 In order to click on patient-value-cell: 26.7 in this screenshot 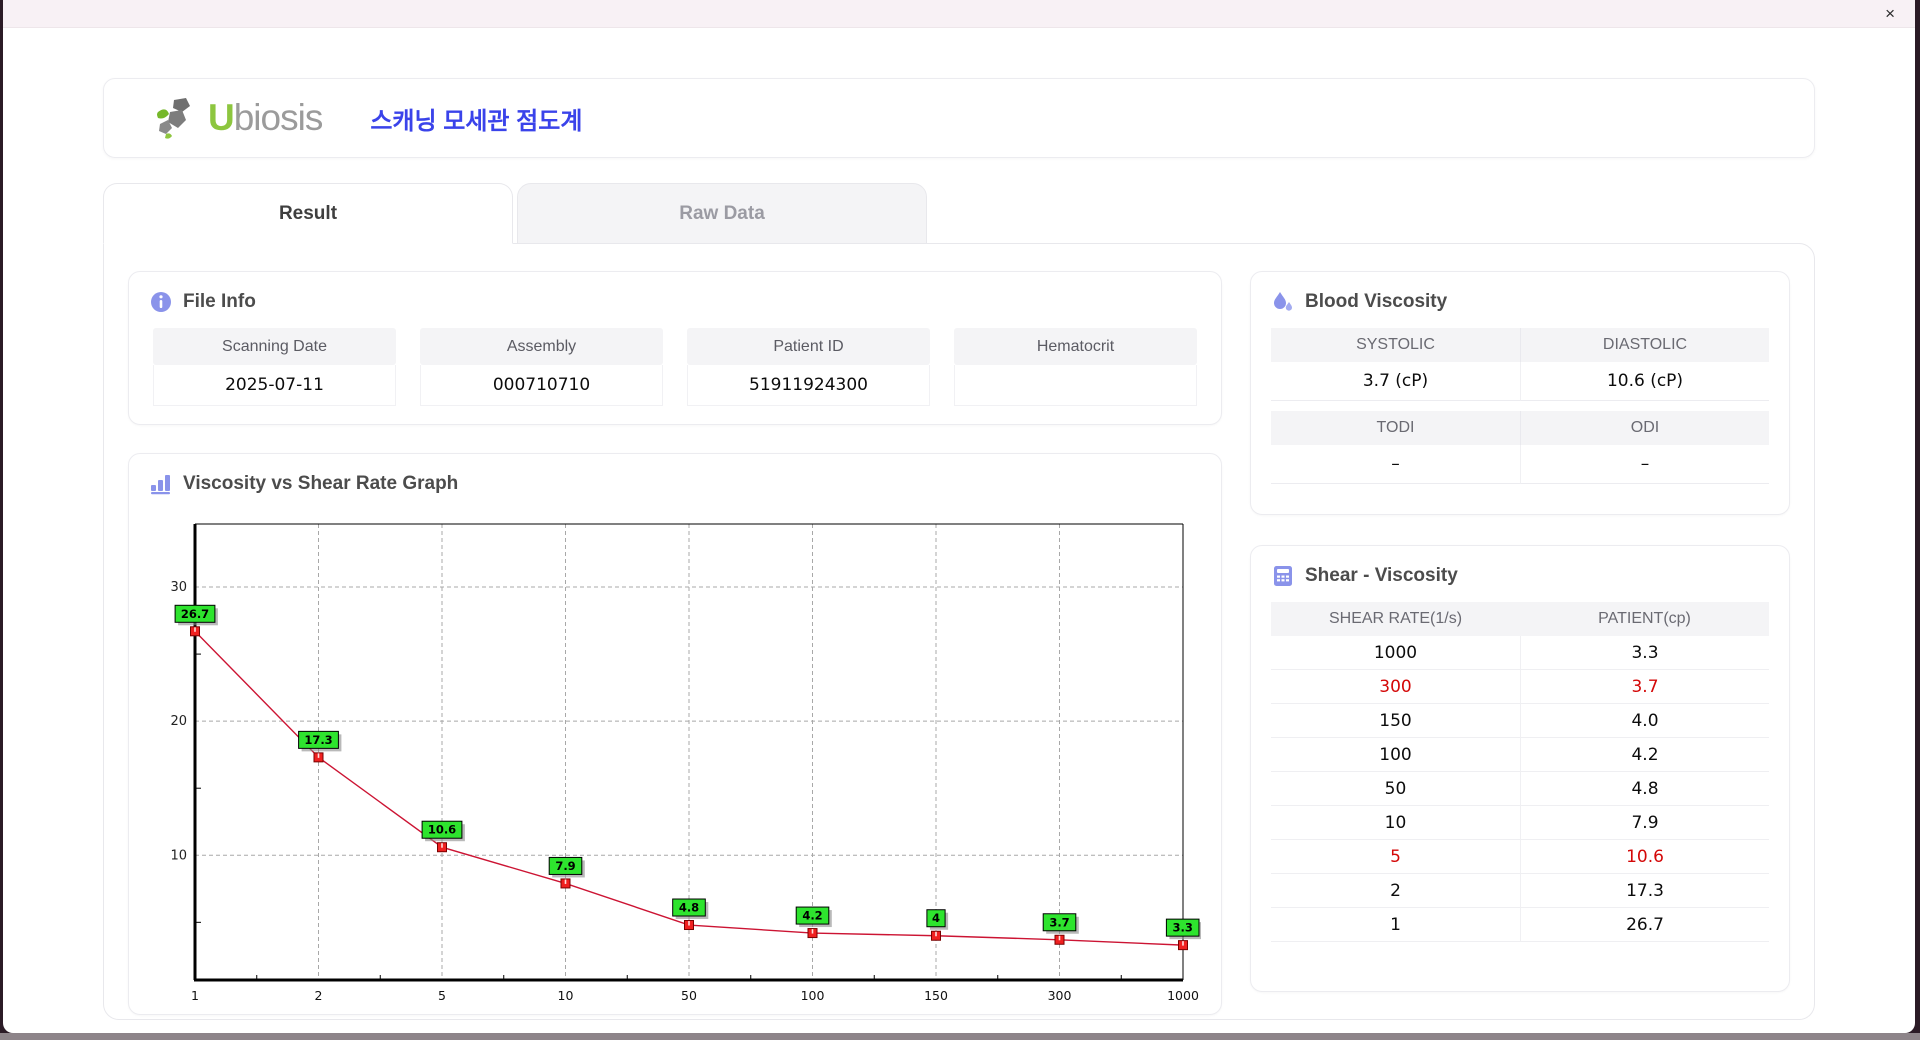, I will do `click(1644, 925)`.